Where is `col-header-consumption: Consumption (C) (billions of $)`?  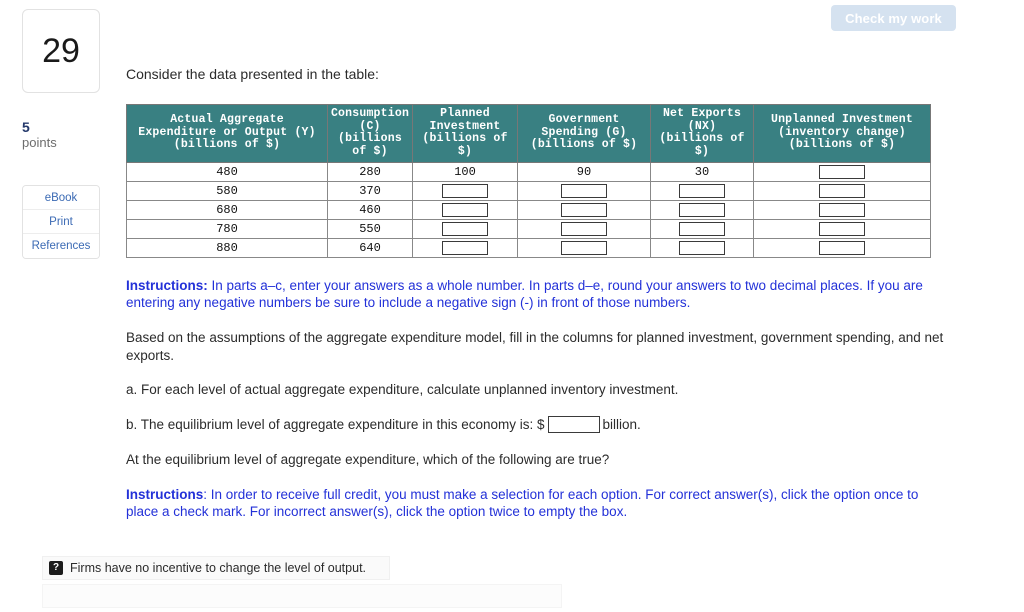 col-header-consumption: Consumption (C) (billions of $) is located at coordinates (370, 133).